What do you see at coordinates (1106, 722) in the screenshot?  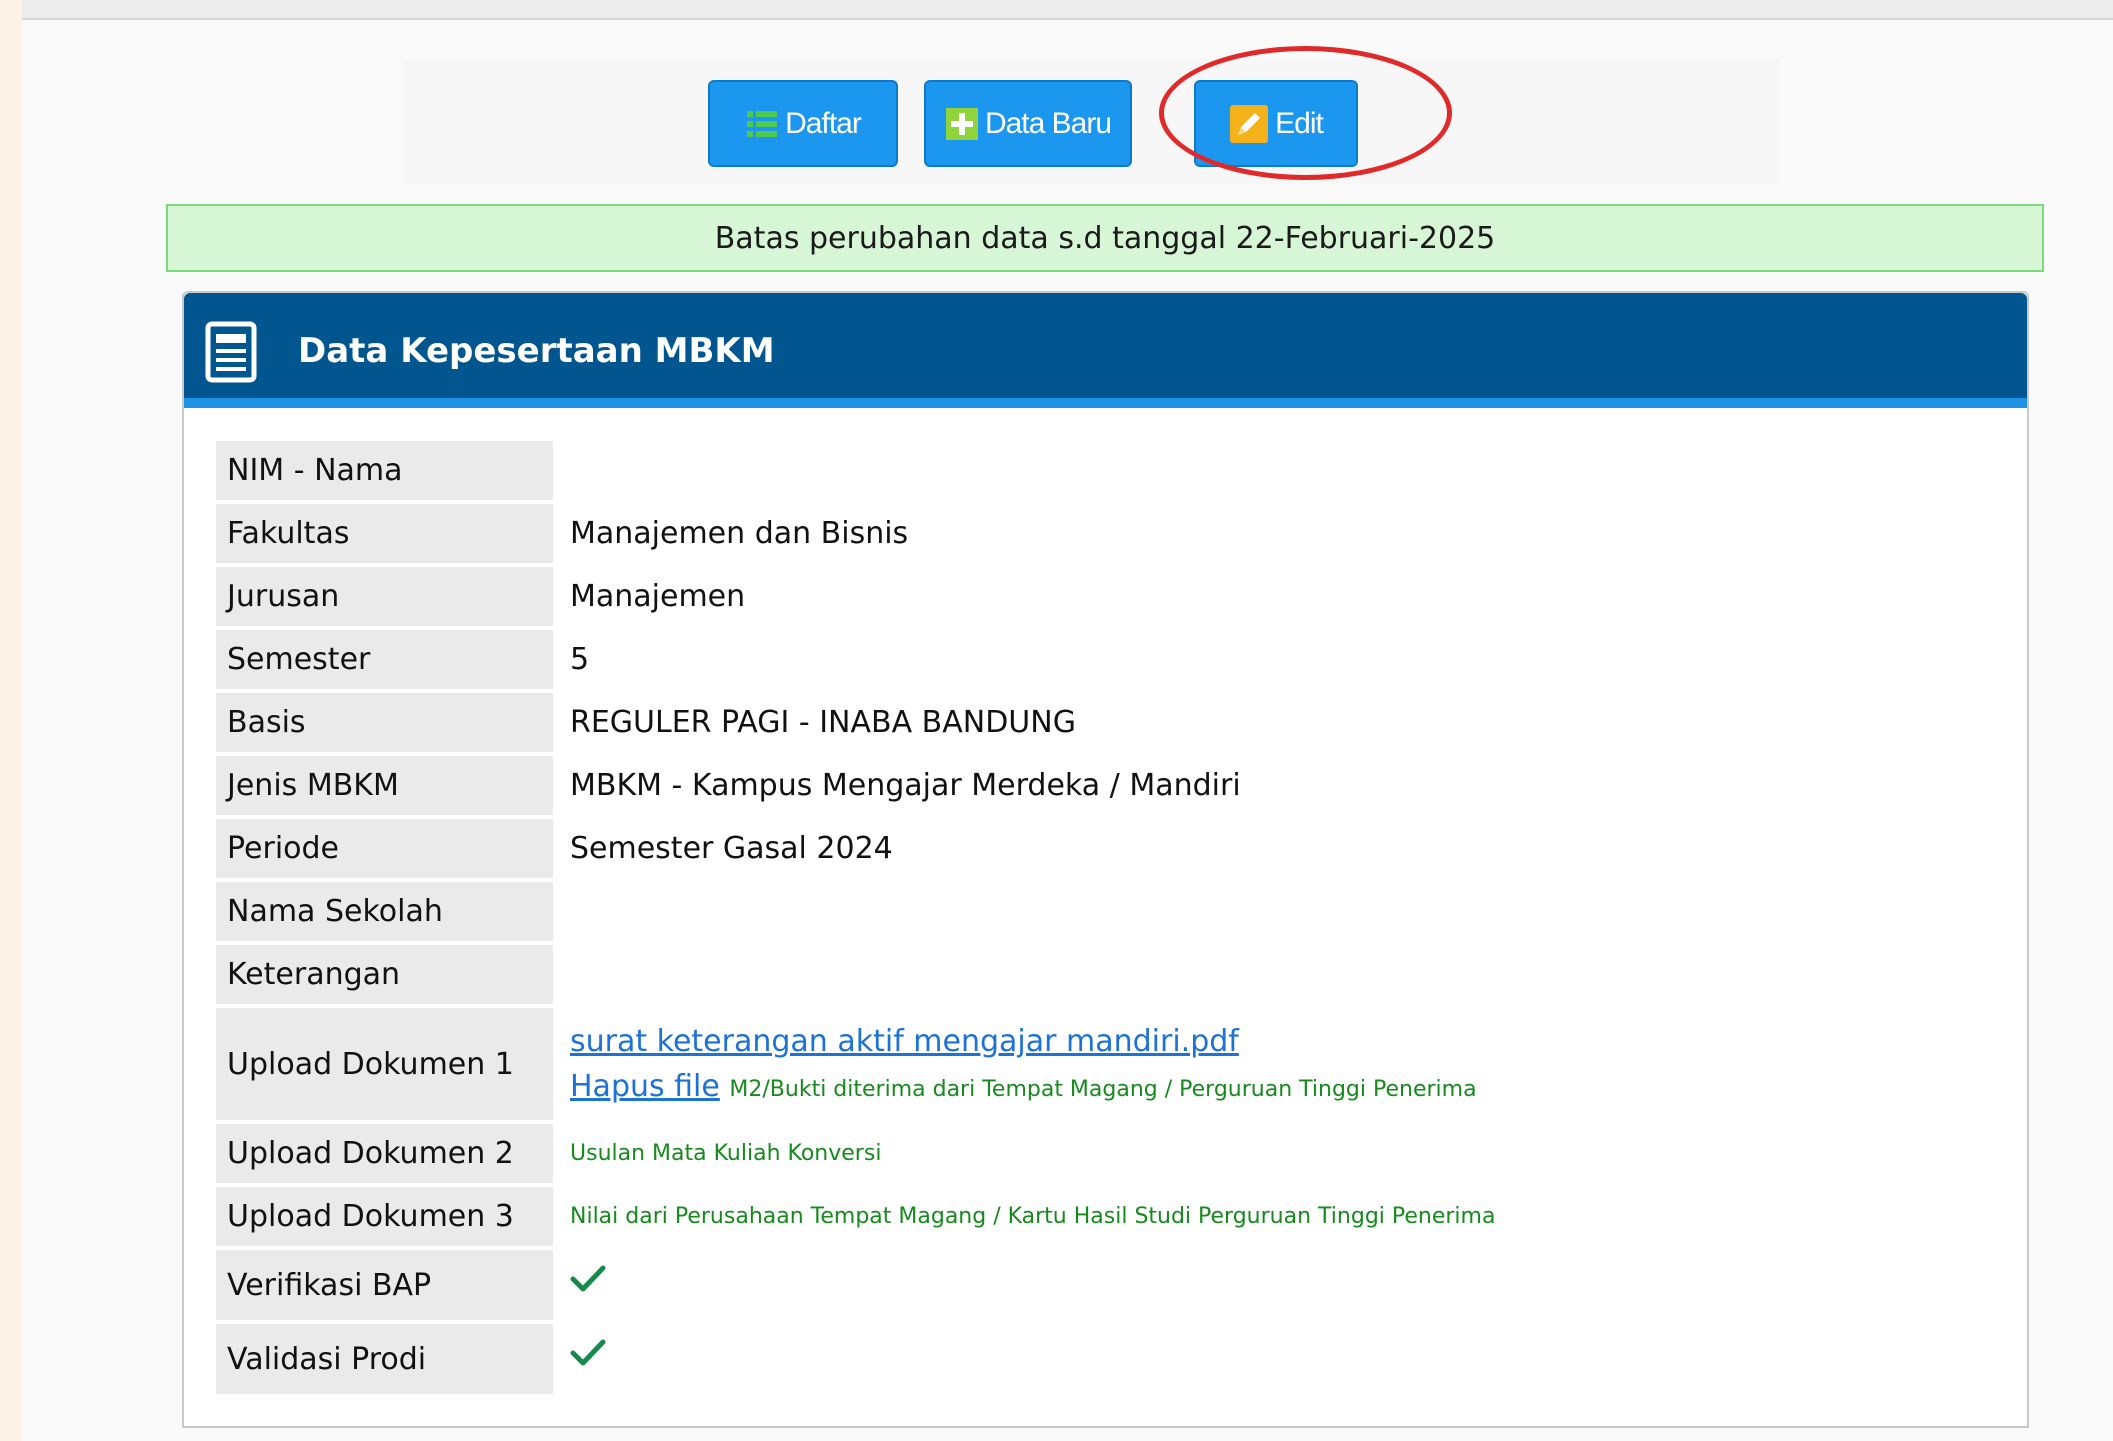 I see `table-row: Basis REGULER PAGI - INABA BANDUNG` at bounding box center [1106, 722].